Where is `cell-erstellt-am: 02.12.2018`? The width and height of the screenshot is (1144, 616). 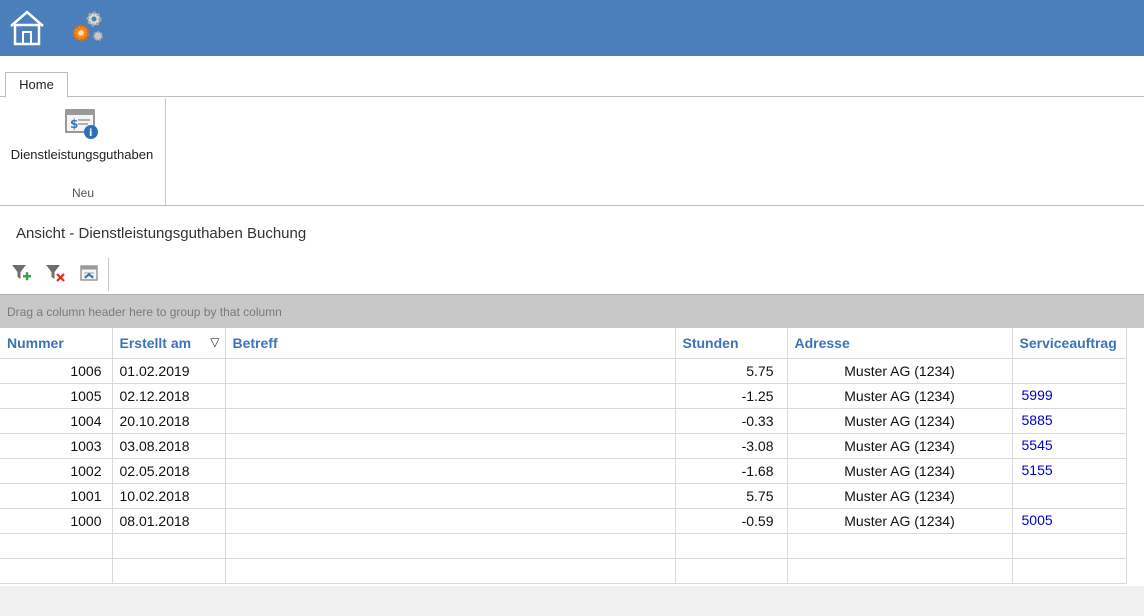 cell-erstellt-am: 02.12.2018 is located at coordinates (169, 396).